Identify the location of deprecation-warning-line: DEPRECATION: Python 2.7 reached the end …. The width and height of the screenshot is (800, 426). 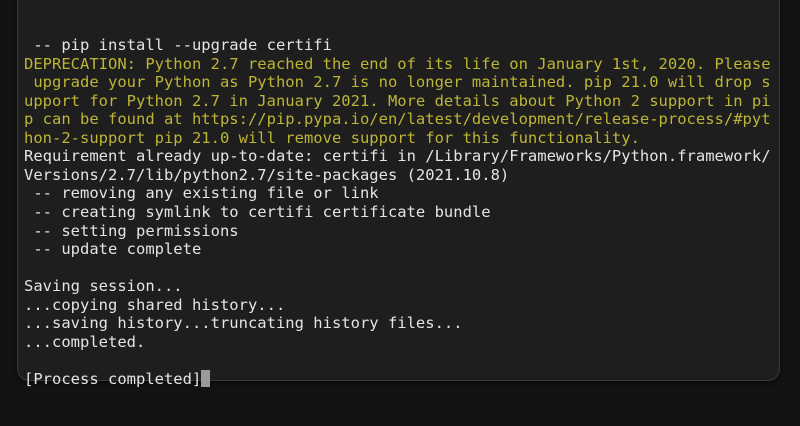
(397, 63).